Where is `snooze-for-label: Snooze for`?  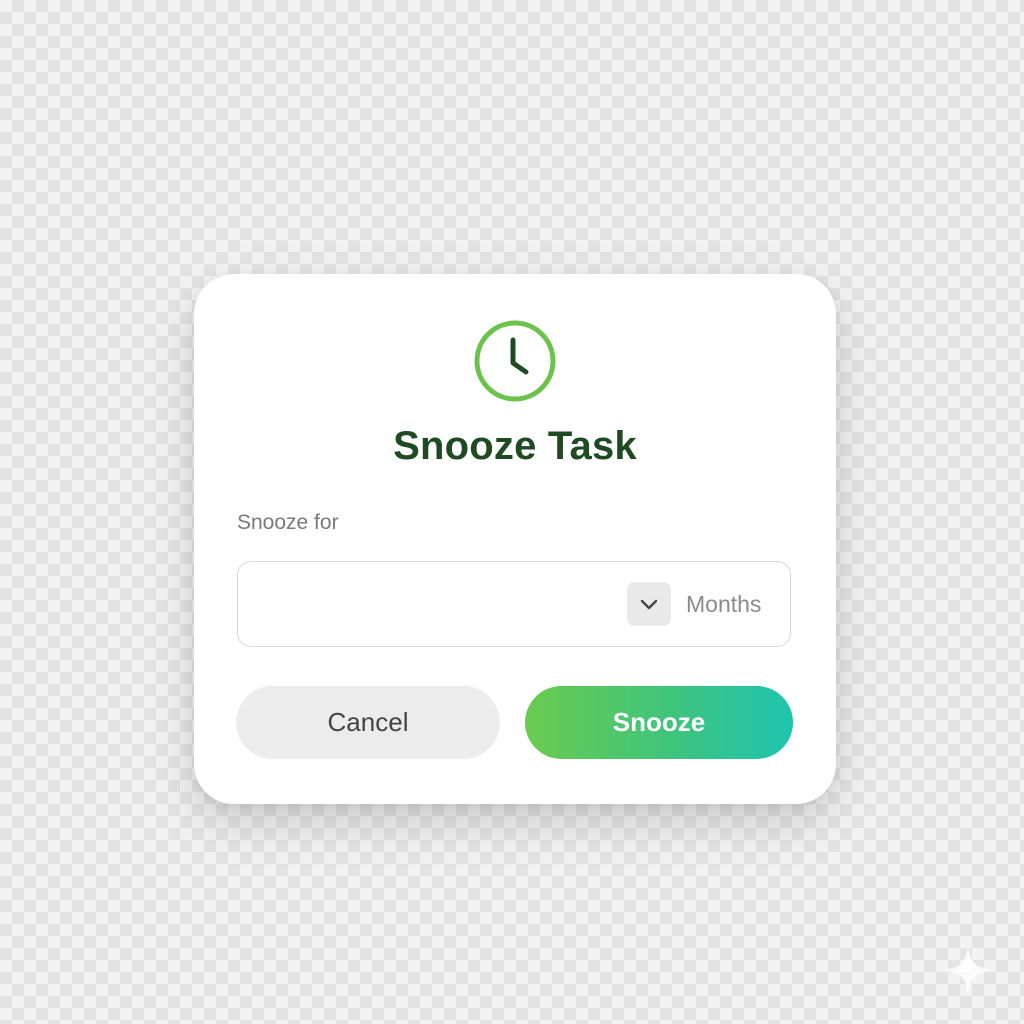 snooze-for-label: Snooze for is located at coordinates (288, 522).